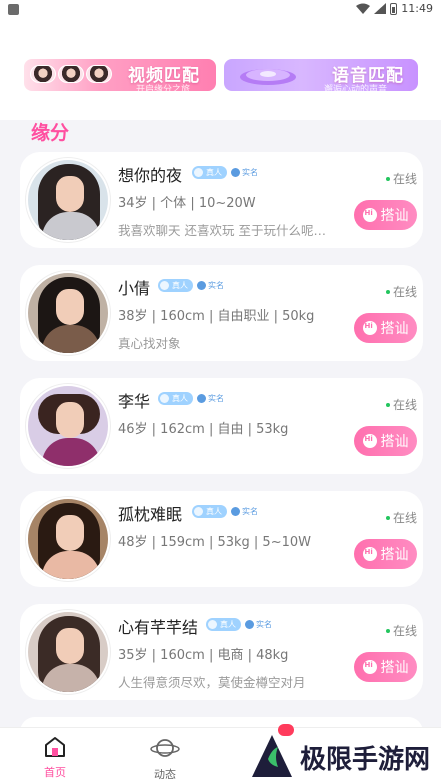  I want to click on nav-feed: 动态, so click(165, 759).